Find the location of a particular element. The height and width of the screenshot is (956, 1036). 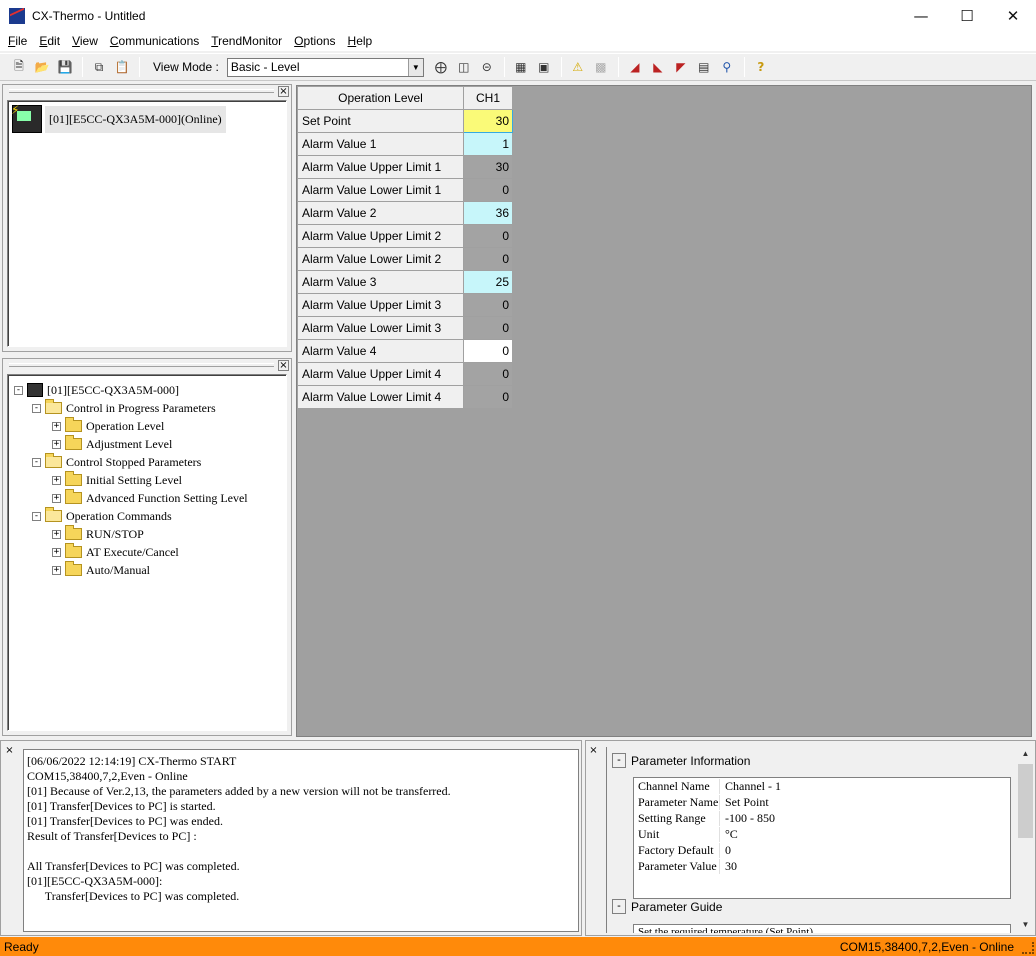

menu-view: View is located at coordinates (85, 41).